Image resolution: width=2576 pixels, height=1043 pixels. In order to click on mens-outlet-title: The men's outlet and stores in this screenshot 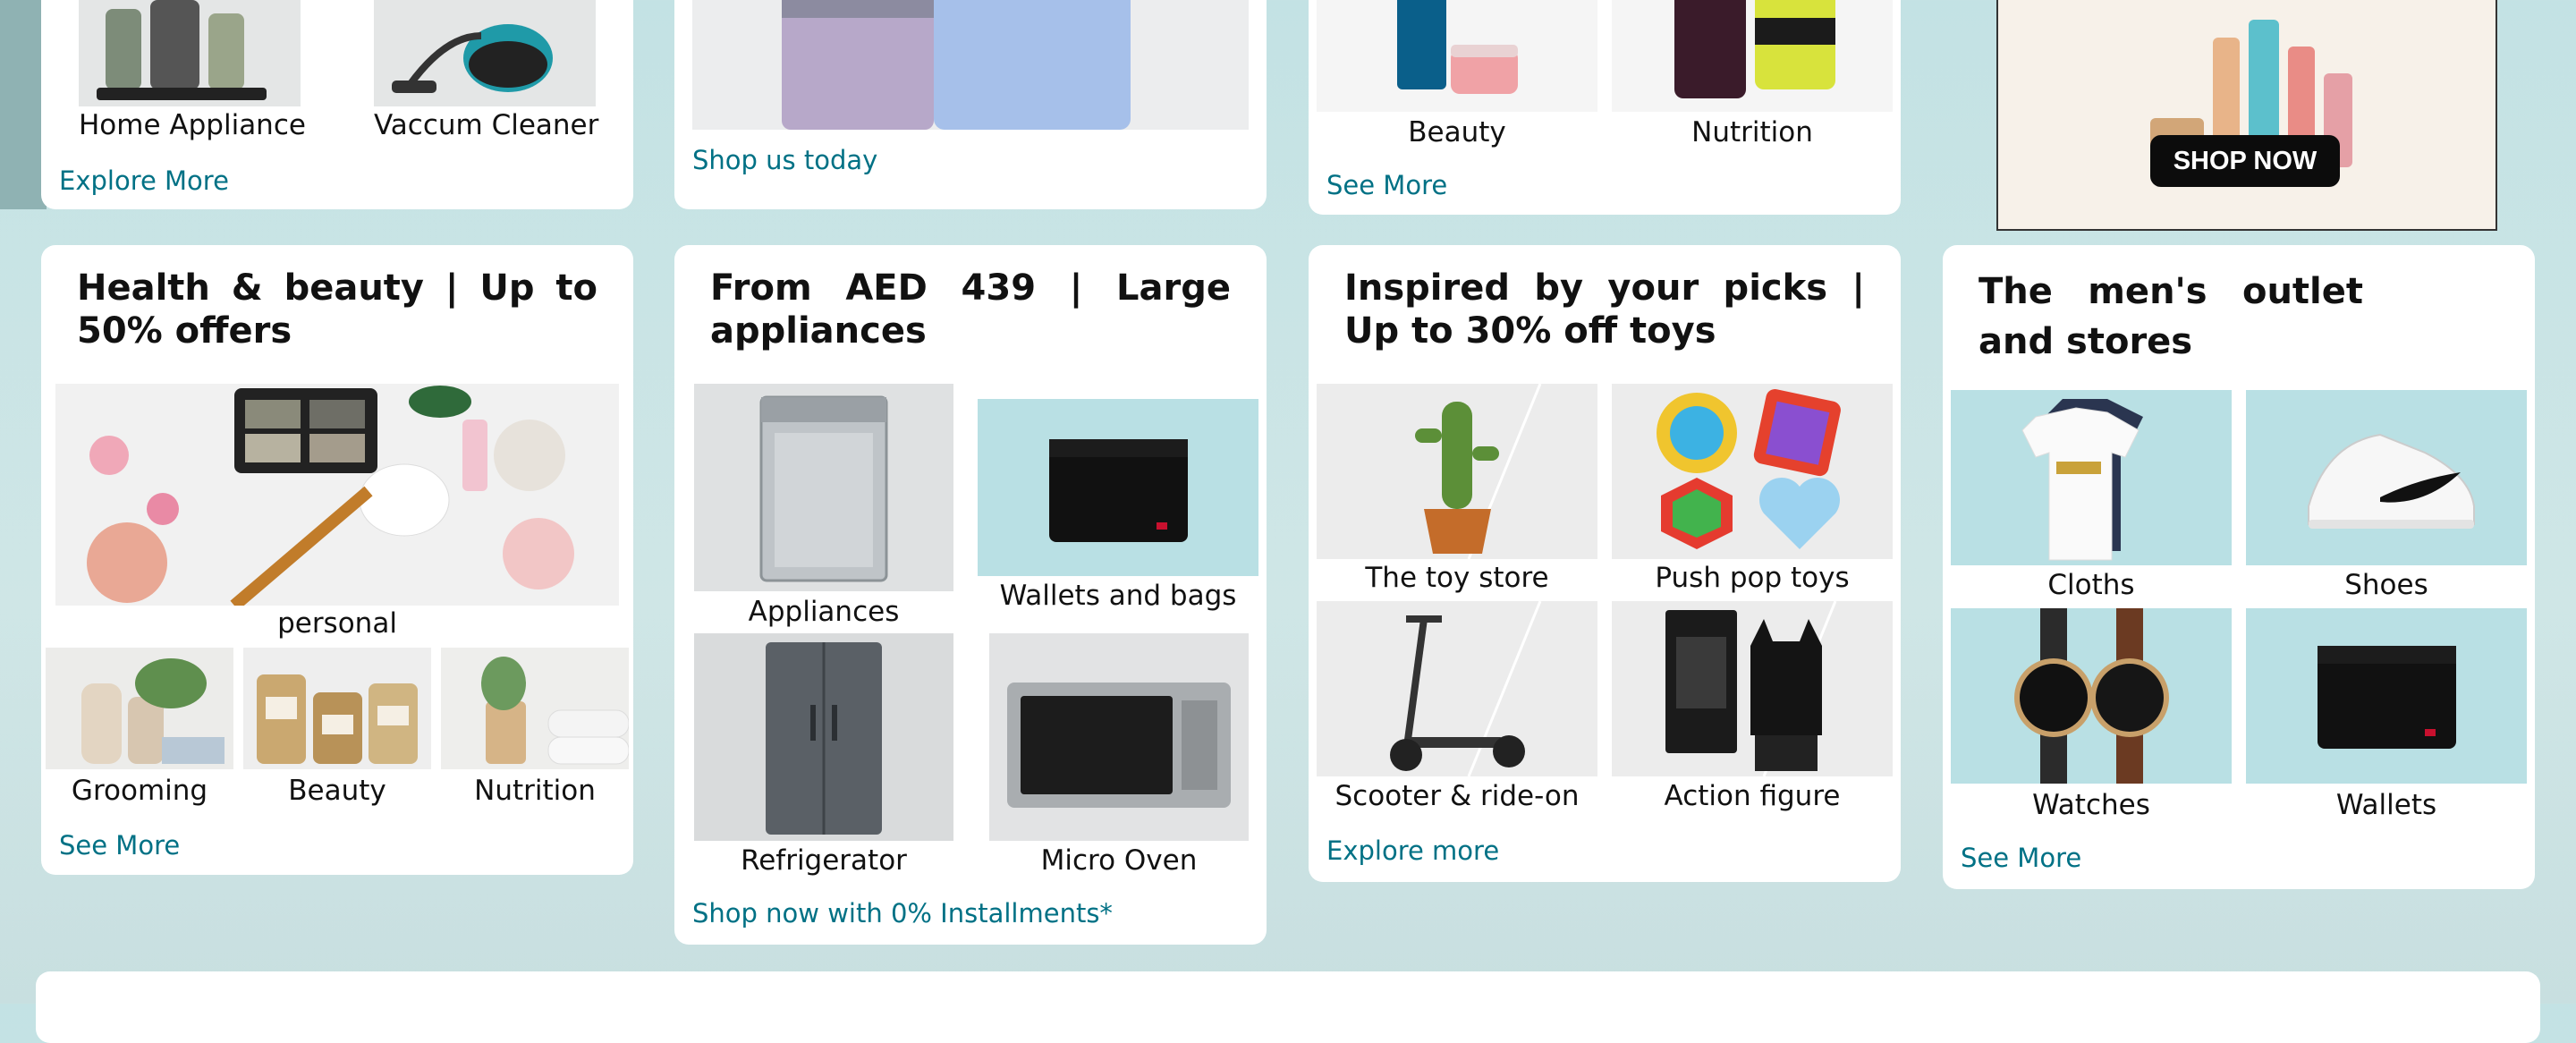, I will do `click(2171, 316)`.